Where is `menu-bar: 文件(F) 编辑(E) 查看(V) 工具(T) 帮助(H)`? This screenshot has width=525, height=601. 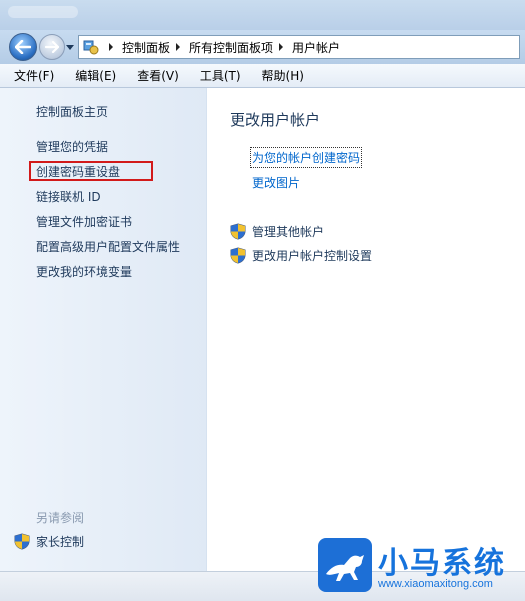
menu-bar: 文件(F) 编辑(E) 查看(V) 工具(T) 帮助(H) is located at coordinates (262, 76).